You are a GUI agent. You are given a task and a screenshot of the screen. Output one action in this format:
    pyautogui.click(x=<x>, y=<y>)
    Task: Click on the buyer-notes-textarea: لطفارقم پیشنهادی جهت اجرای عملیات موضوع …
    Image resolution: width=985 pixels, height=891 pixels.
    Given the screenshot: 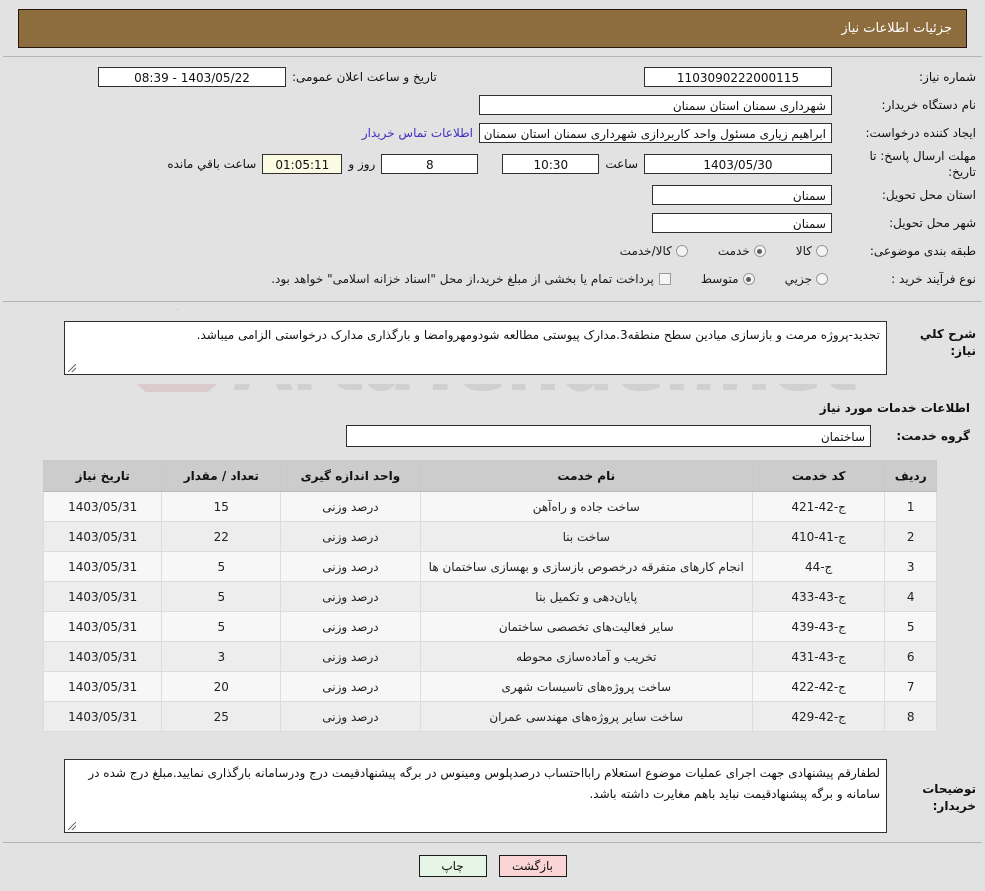 What is the action you would take?
    pyautogui.click(x=475, y=796)
    